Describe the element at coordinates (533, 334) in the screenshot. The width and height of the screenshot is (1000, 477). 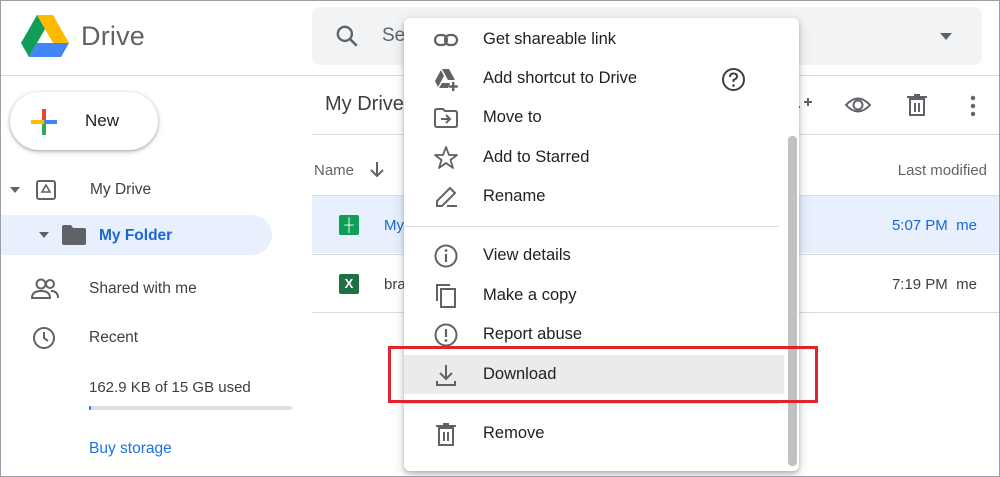
I see `menu-item-label: Report abuse` at that location.